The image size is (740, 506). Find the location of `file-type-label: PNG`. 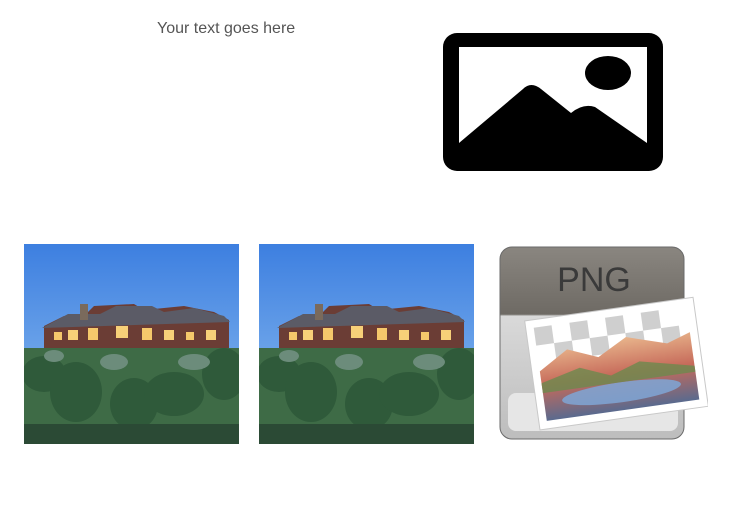

file-type-label: PNG is located at coordinates (594, 280).